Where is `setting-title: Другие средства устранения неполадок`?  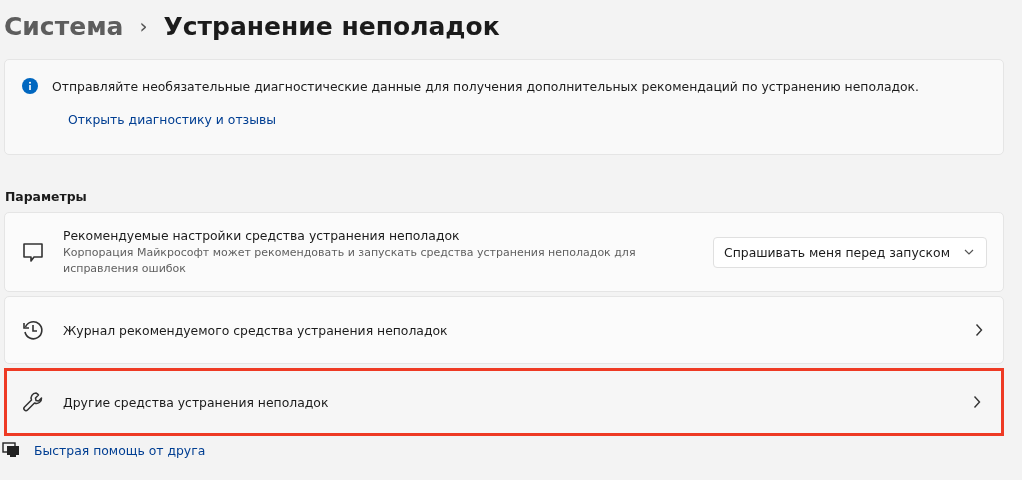 setting-title: Другие средства устранения неполадок is located at coordinates (196, 402).